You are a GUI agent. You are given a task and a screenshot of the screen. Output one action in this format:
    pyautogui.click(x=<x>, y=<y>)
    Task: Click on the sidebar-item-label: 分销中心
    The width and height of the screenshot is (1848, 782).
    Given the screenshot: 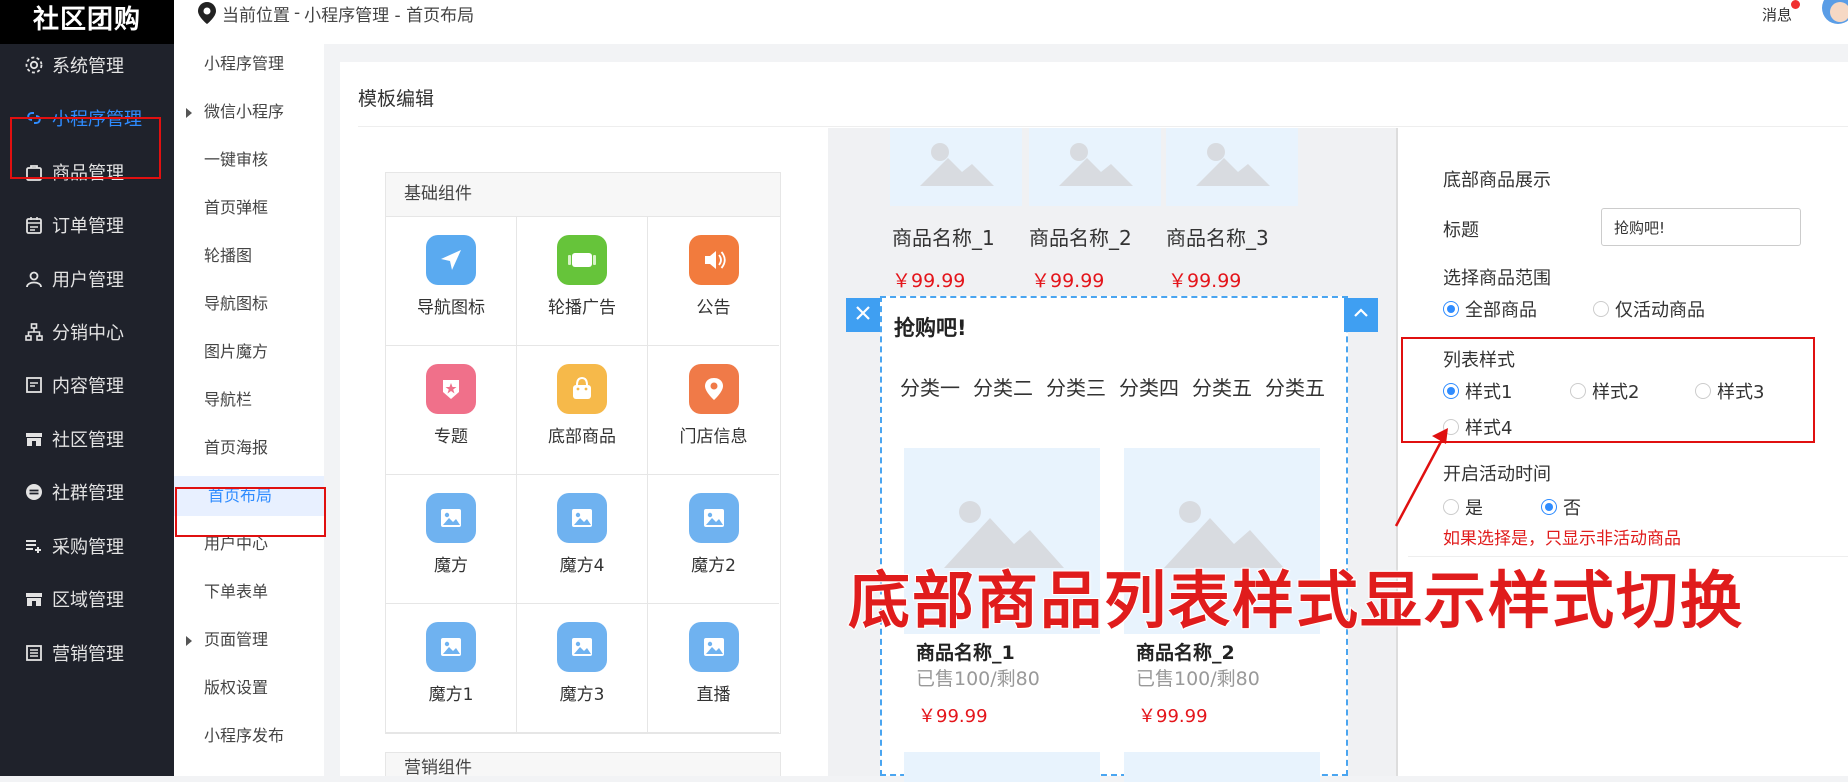 What is the action you would take?
    pyautogui.click(x=88, y=333)
    